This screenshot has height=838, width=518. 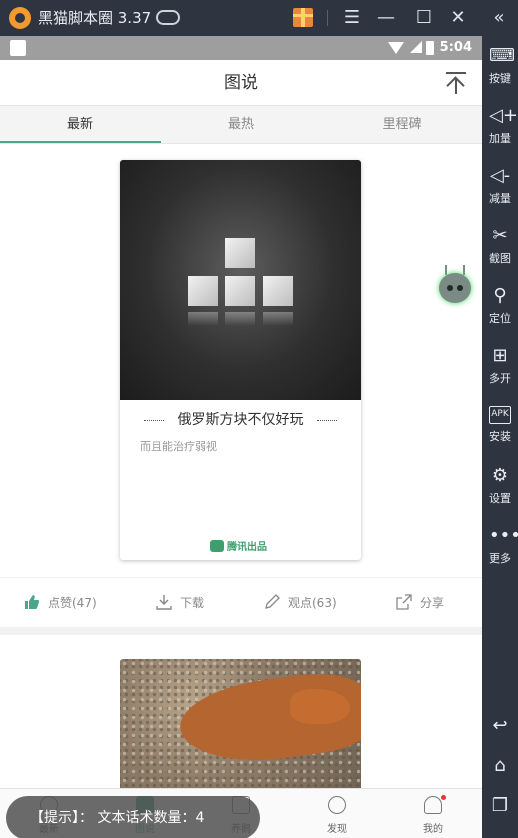 I want to click on sidebar-item-screenshot: ✂ 截图, so click(x=500, y=246).